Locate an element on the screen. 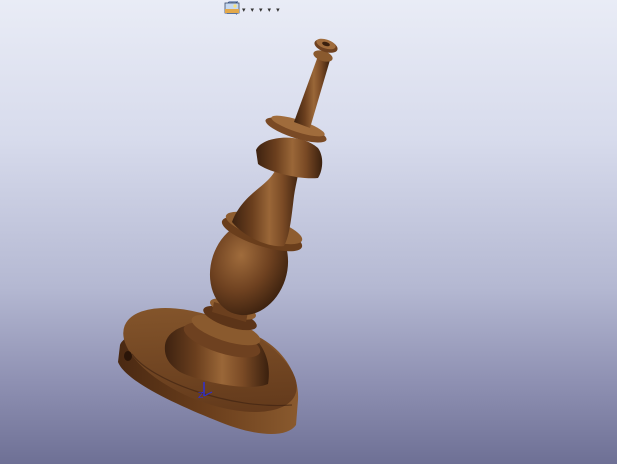  view-orientation-button: ▾ is located at coordinates (236, 10).